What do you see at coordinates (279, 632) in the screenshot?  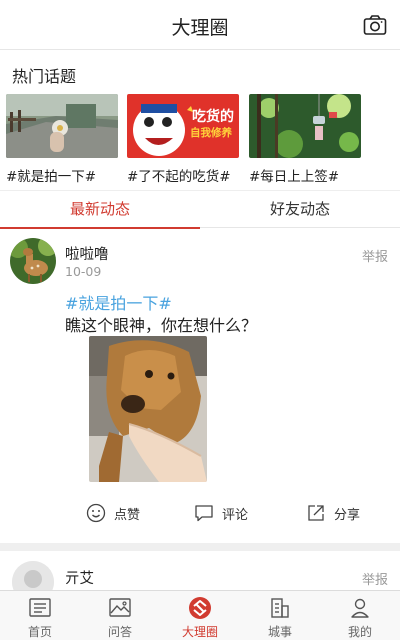 I see `nav-label: 城事` at bounding box center [279, 632].